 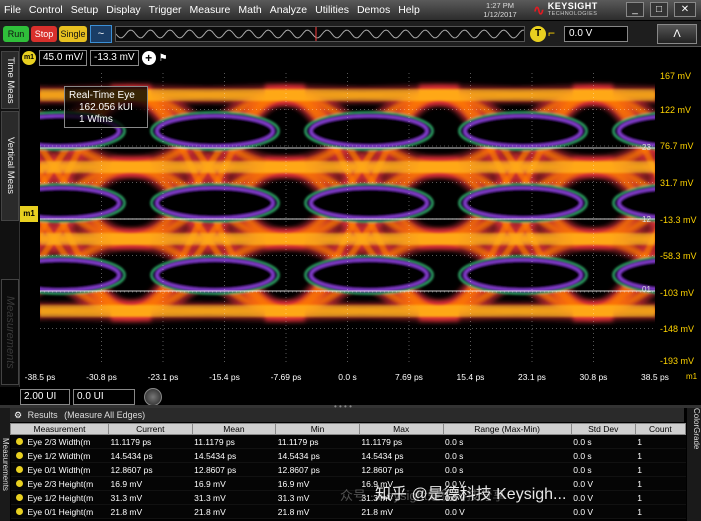 What do you see at coordinates (18, 415) in the screenshot?
I see `results-icon: ⚙` at bounding box center [18, 415].